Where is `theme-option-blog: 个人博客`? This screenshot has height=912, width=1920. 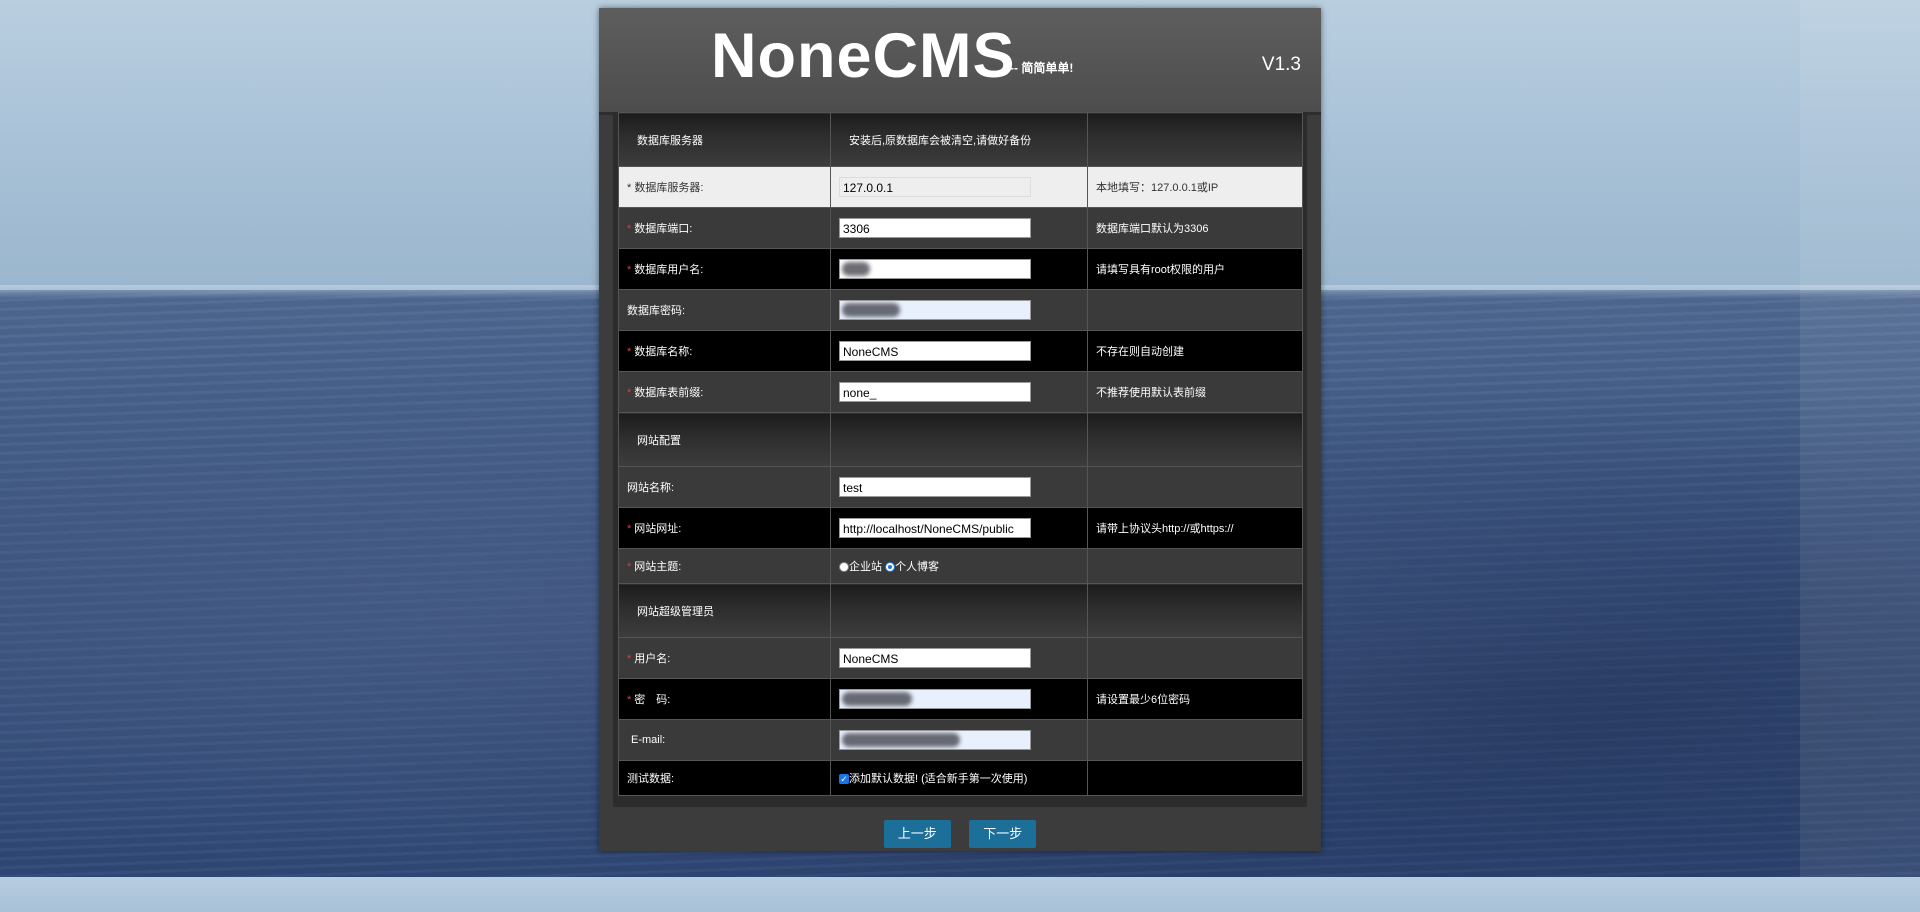 theme-option-blog: 个人博客 is located at coordinates (917, 567).